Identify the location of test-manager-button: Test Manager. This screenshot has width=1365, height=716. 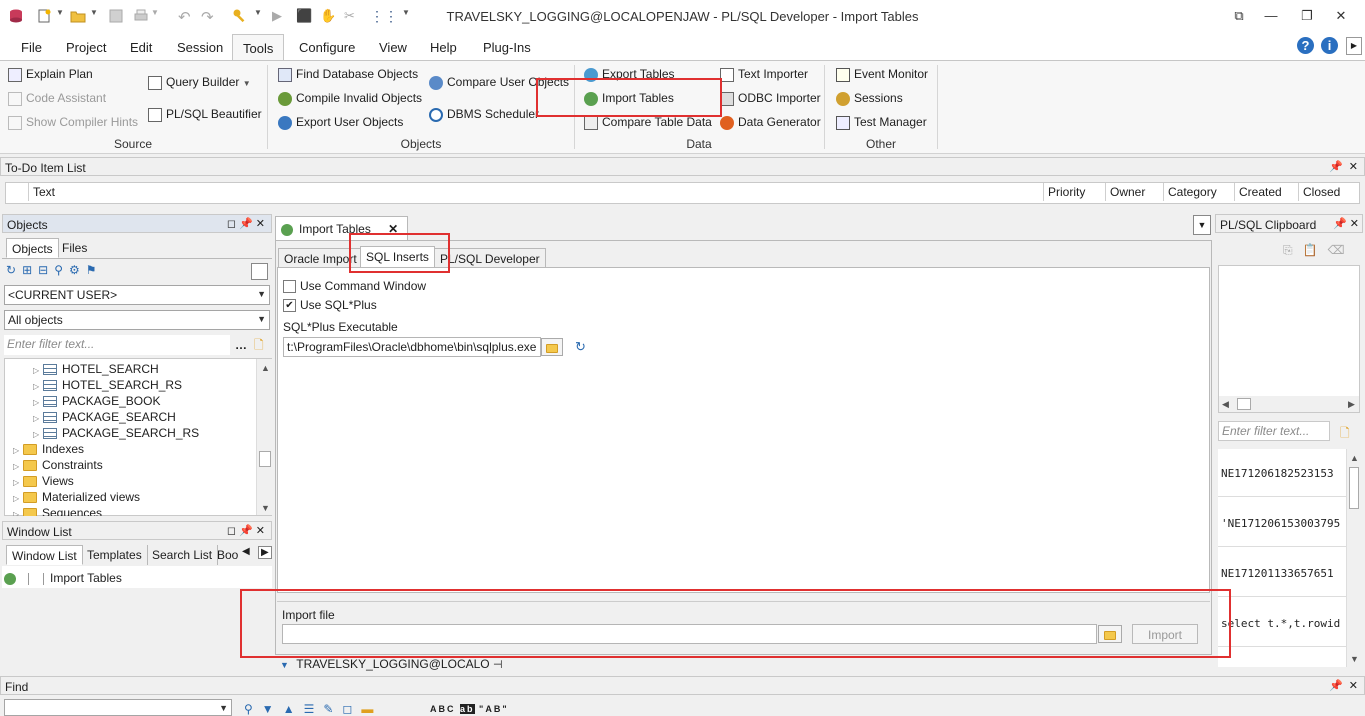
(881, 122).